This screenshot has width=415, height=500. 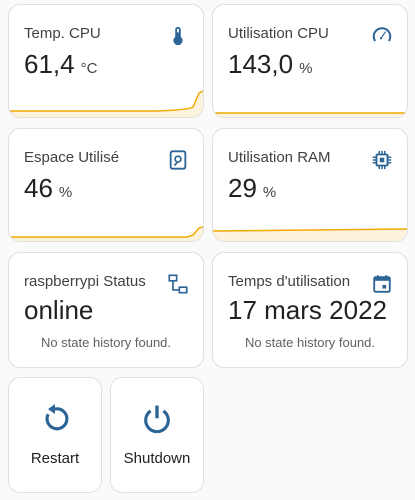 I want to click on gauge-icon, so click(x=382, y=36).